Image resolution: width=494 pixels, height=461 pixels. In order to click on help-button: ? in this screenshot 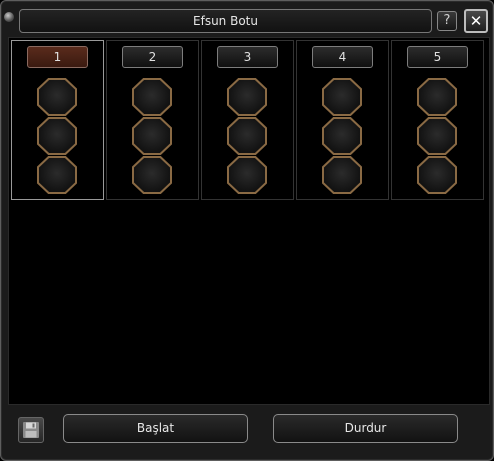, I will do `click(447, 21)`.